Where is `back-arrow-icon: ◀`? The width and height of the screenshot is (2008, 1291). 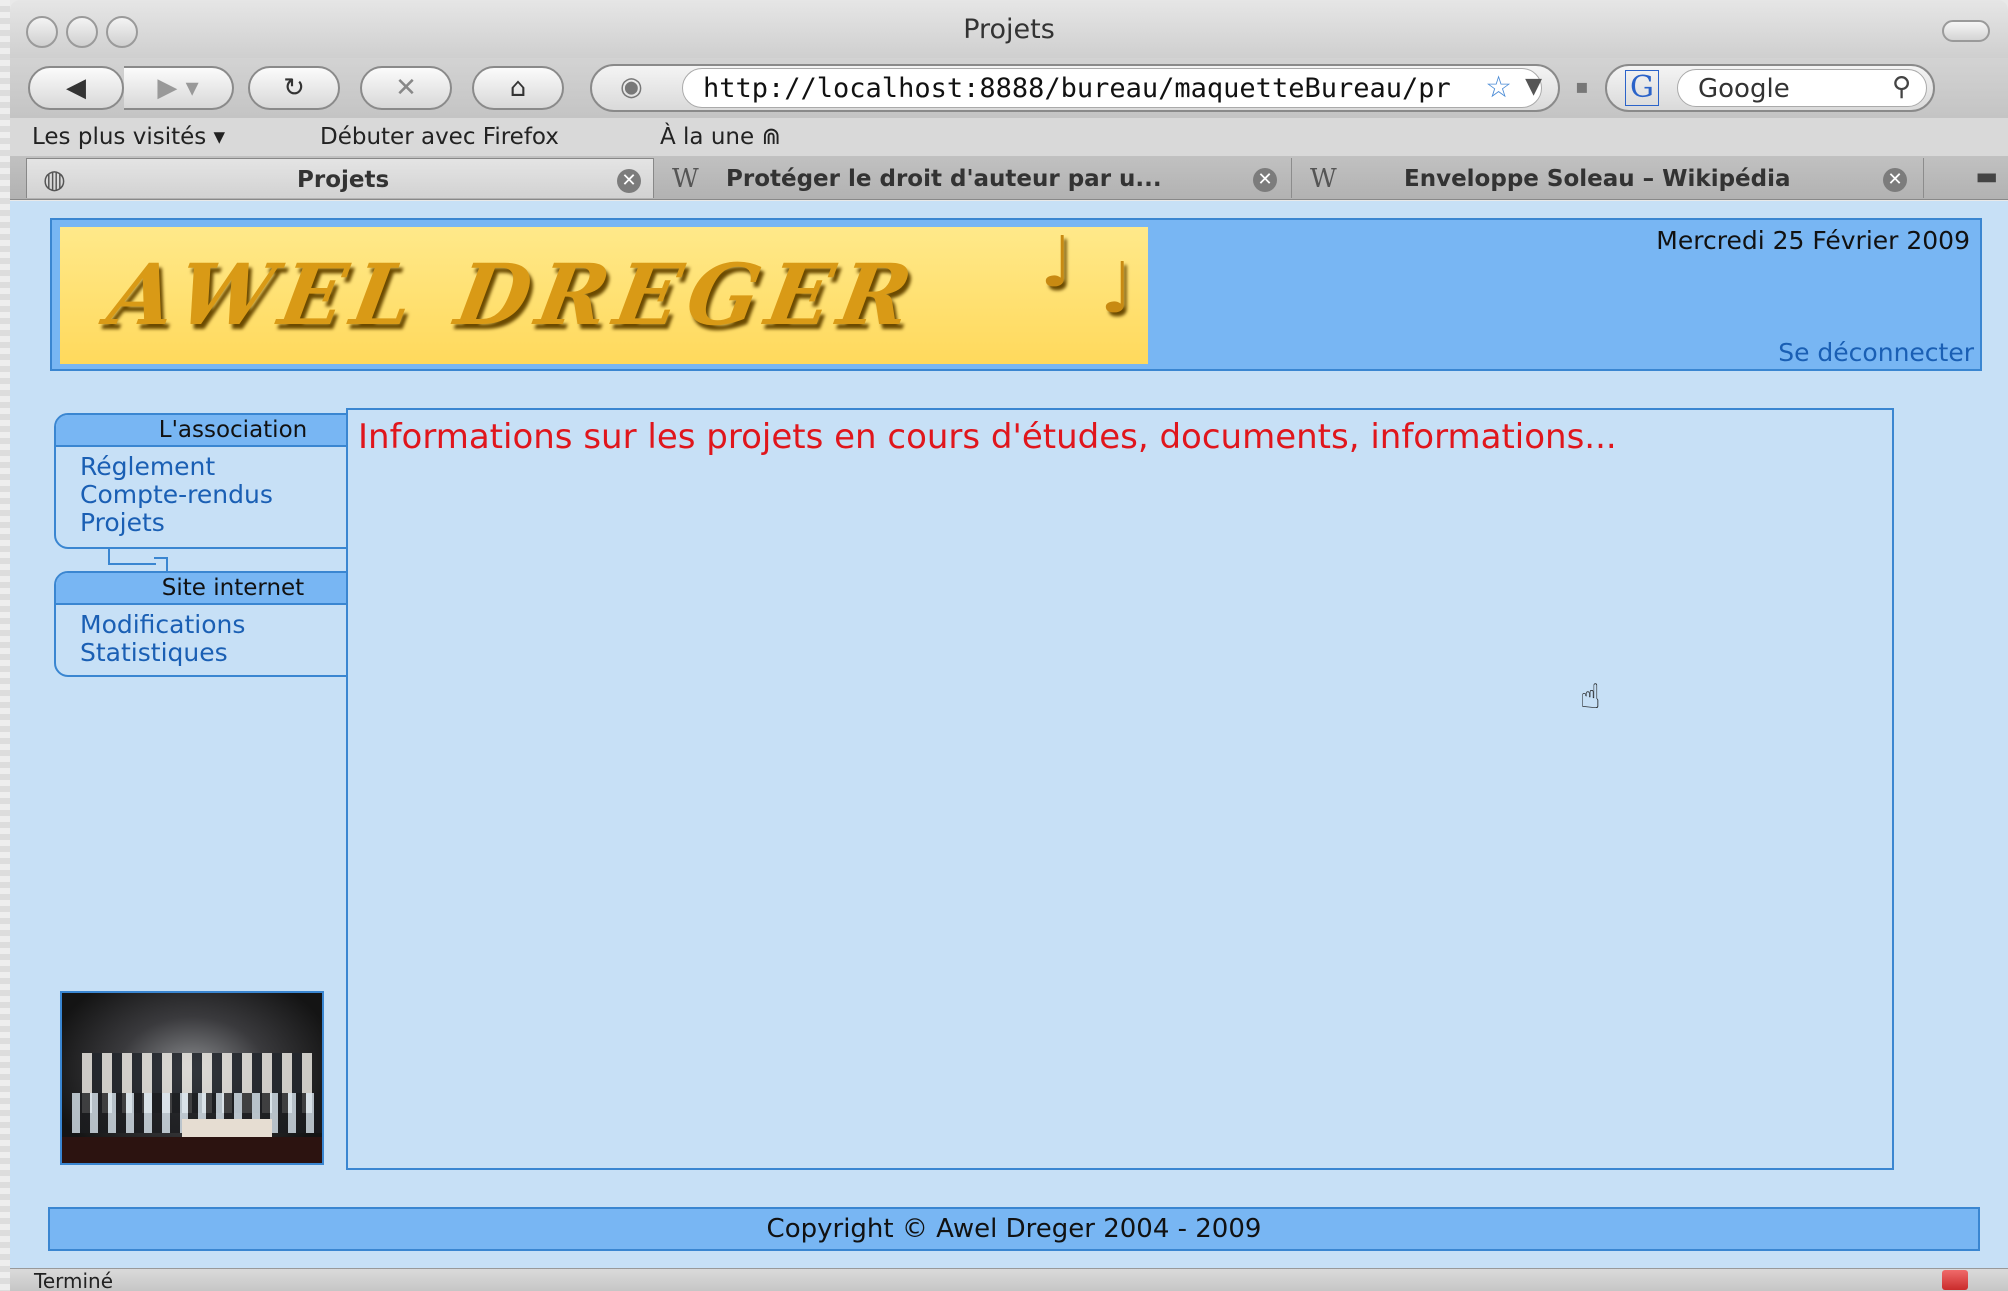 back-arrow-icon: ◀ is located at coordinates (76, 88).